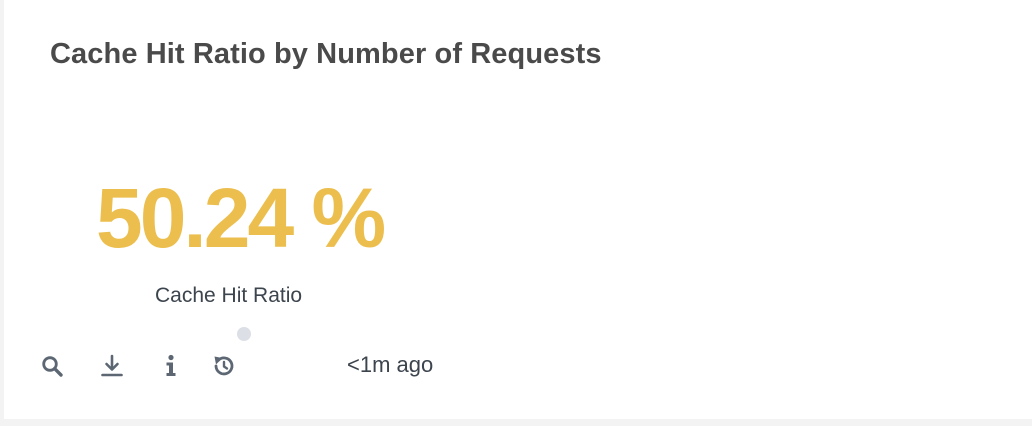 The width and height of the screenshot is (1032, 426). What do you see at coordinates (170, 366) in the screenshot?
I see `info-icon` at bounding box center [170, 366].